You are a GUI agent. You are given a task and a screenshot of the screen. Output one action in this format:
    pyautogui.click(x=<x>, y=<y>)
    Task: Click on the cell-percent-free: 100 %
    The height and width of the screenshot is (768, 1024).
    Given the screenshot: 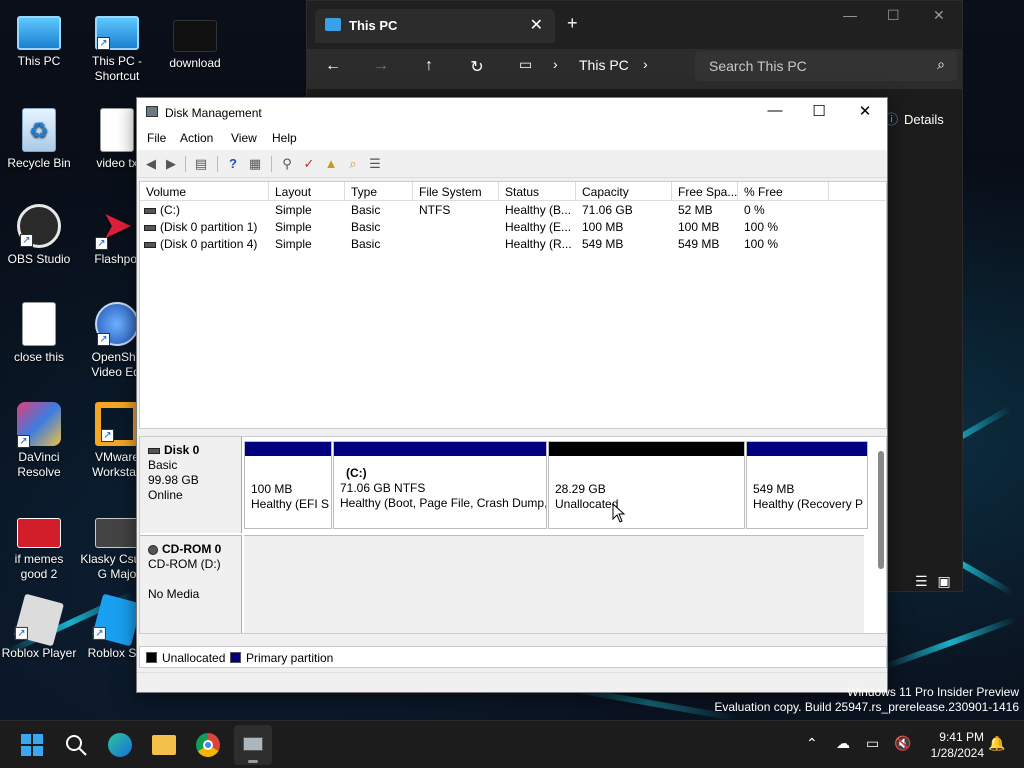 What is the action you would take?
    pyautogui.click(x=761, y=244)
    